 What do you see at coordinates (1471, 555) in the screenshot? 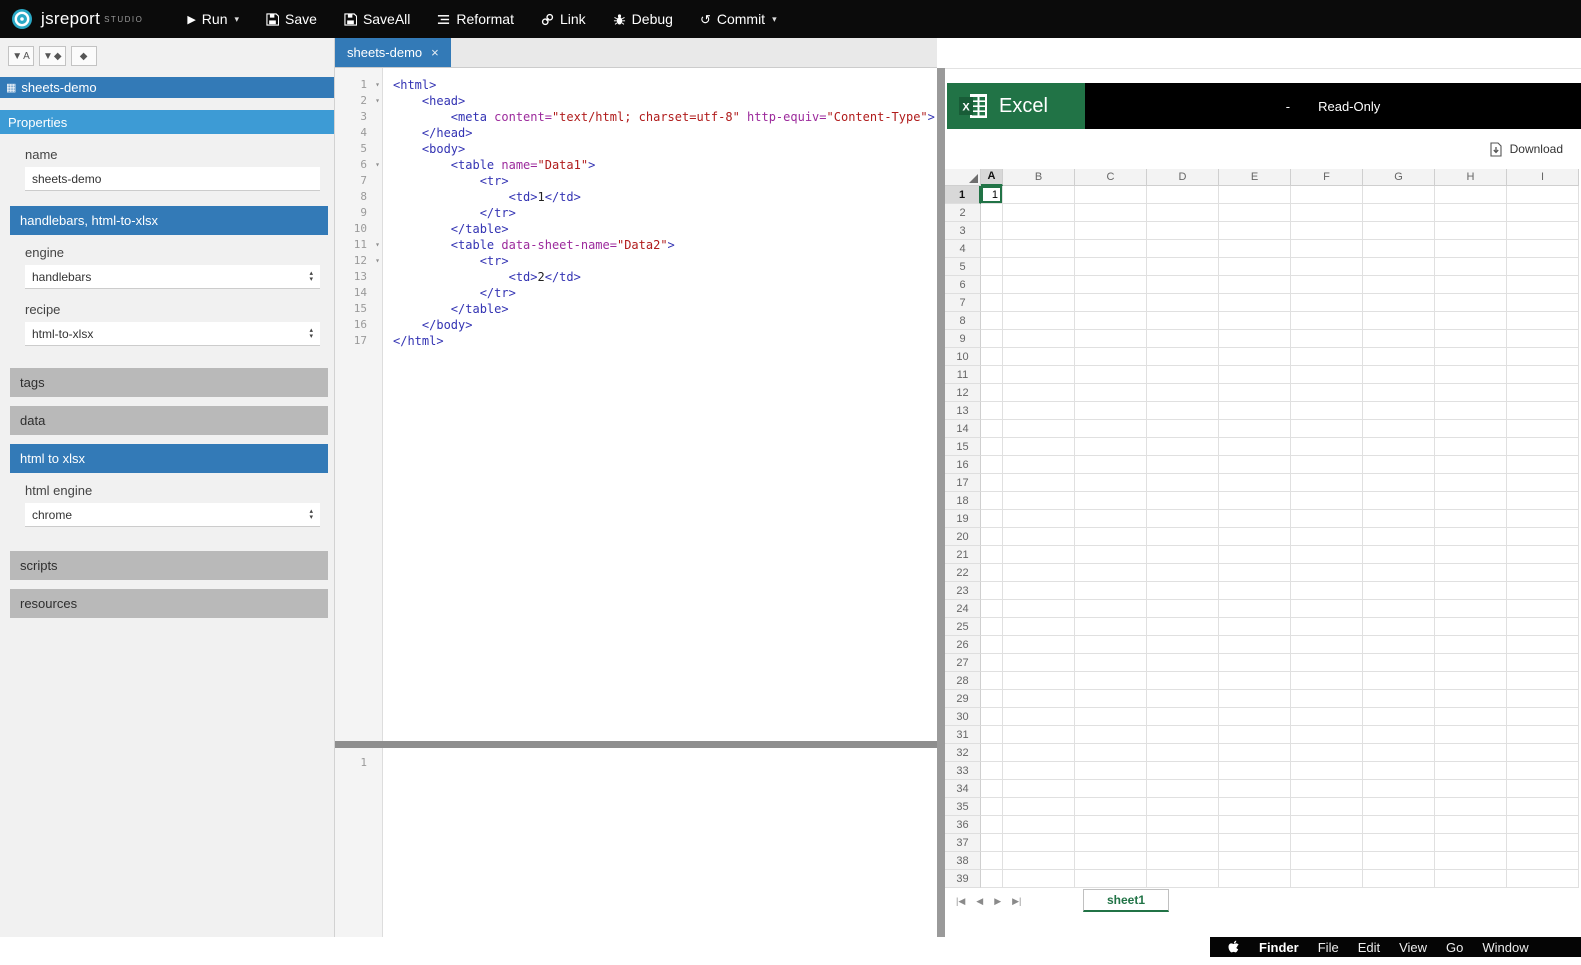
I see `cell-H21` at bounding box center [1471, 555].